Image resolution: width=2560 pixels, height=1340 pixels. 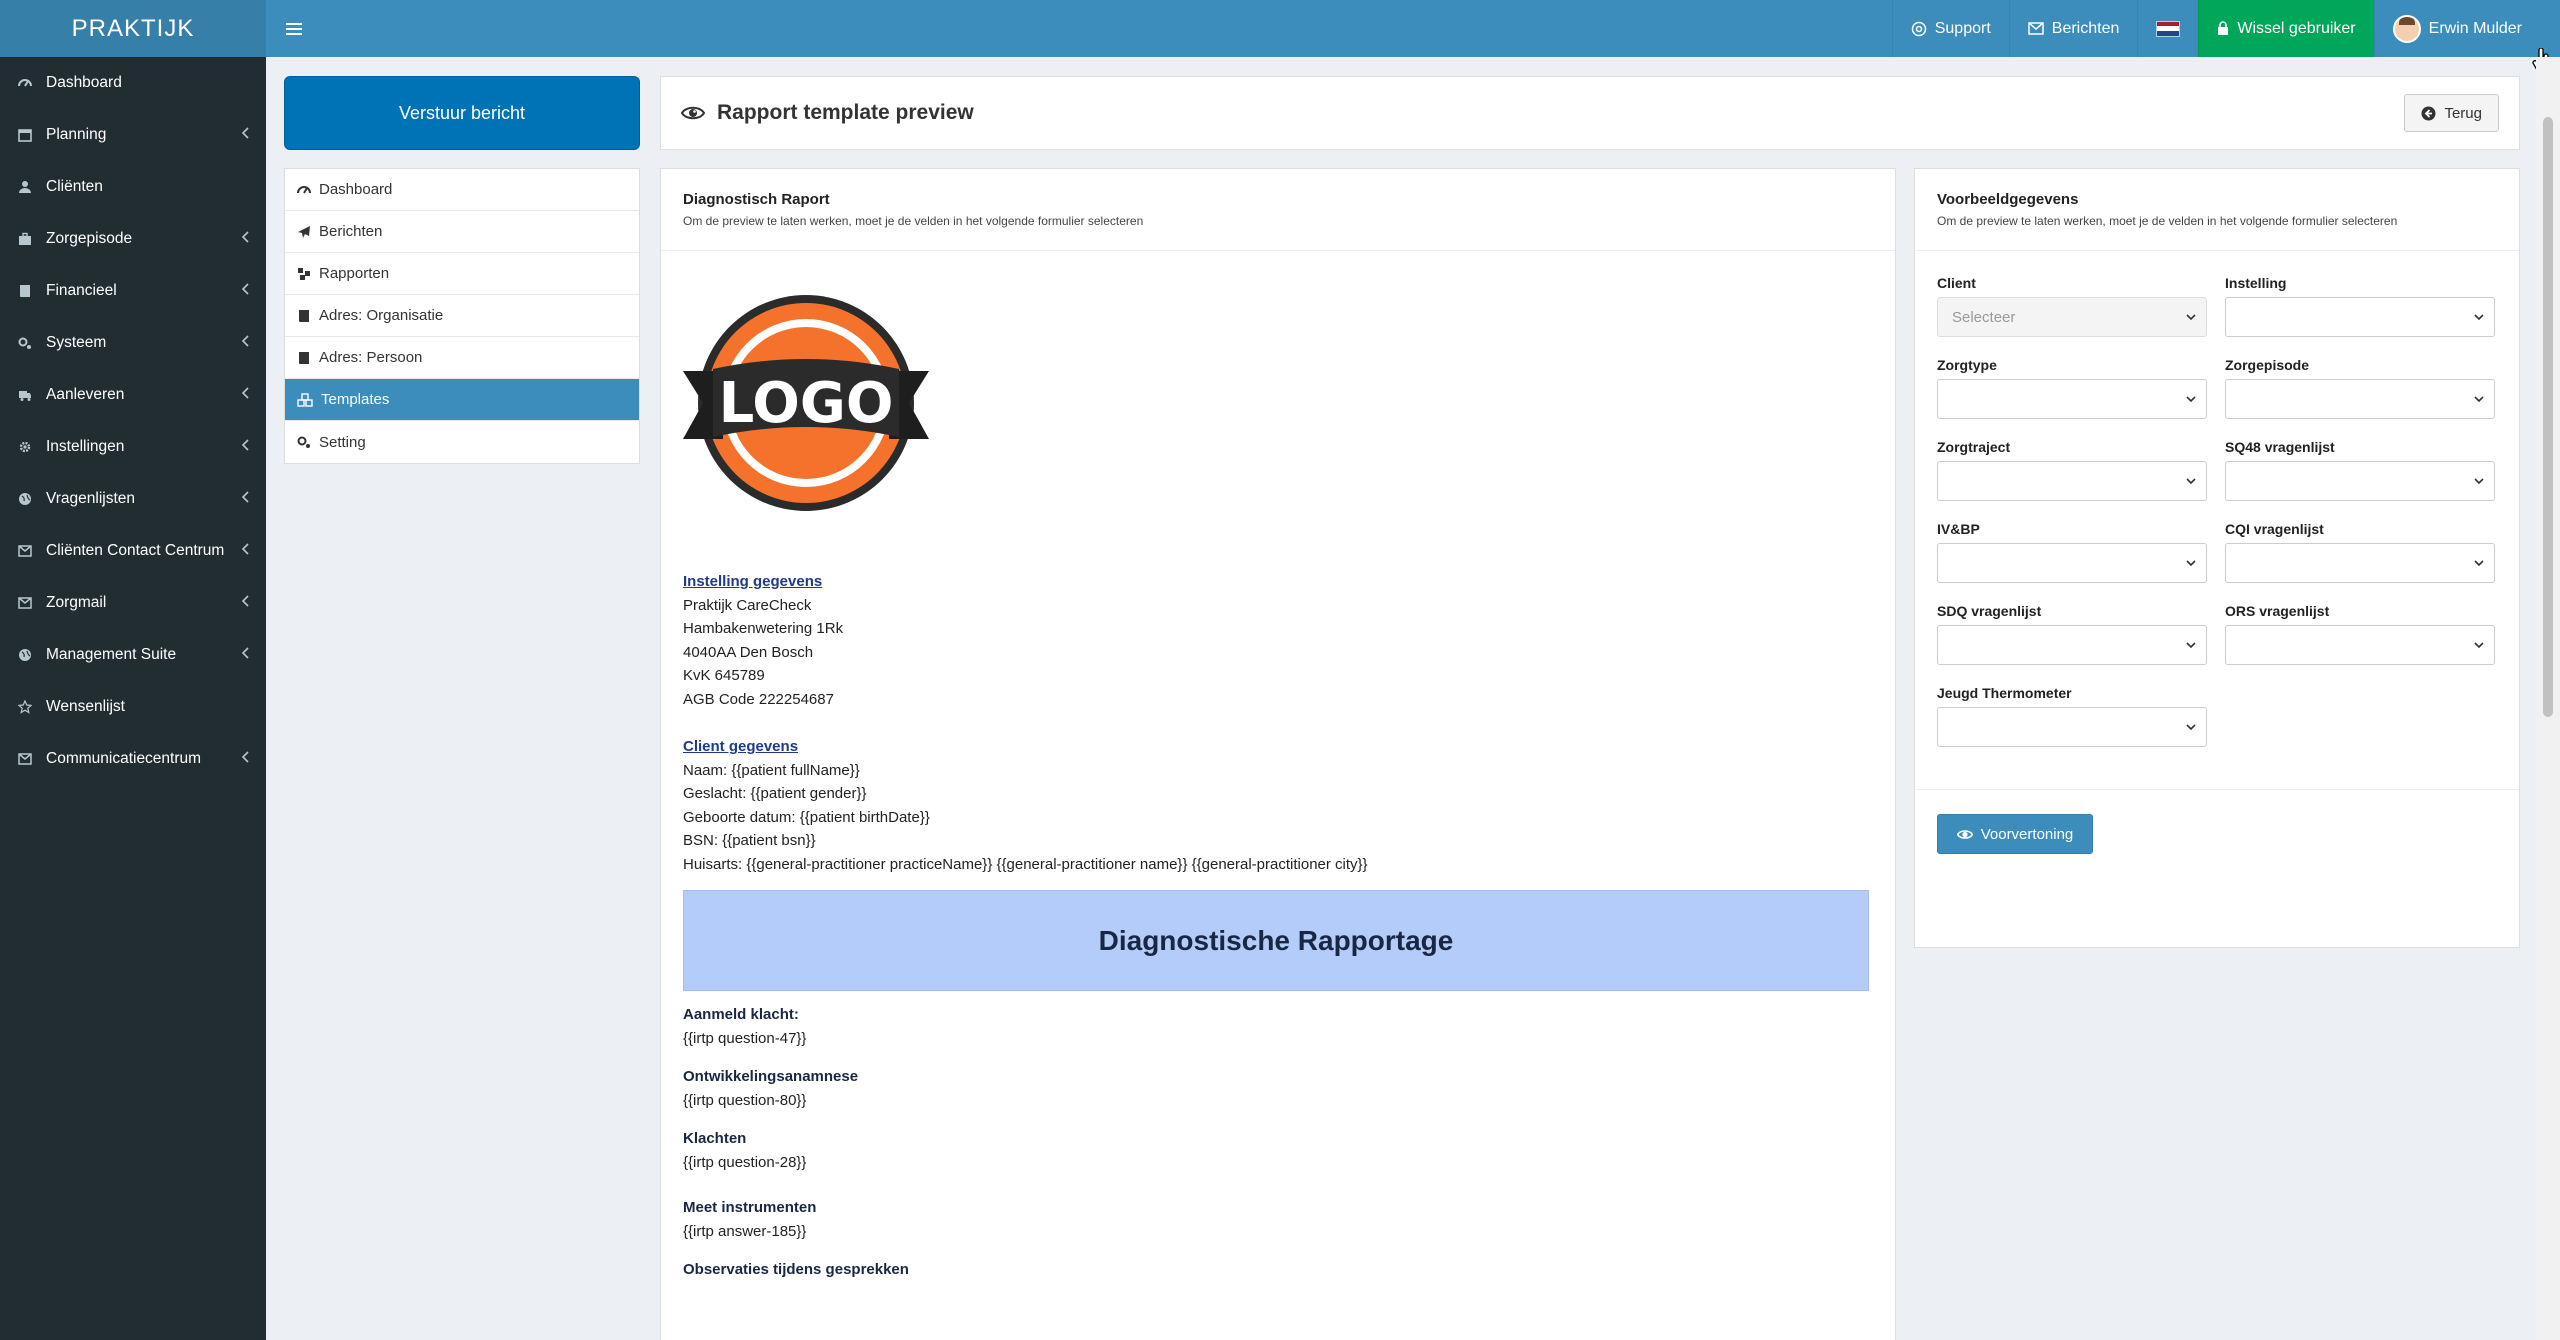 What do you see at coordinates (462, 190) in the screenshot?
I see `menu-item-dashboard: Dashboard` at bounding box center [462, 190].